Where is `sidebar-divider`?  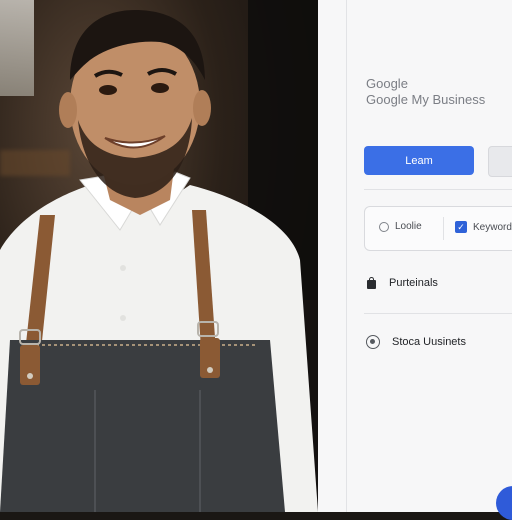
sidebar-divider is located at coordinates (346, 256).